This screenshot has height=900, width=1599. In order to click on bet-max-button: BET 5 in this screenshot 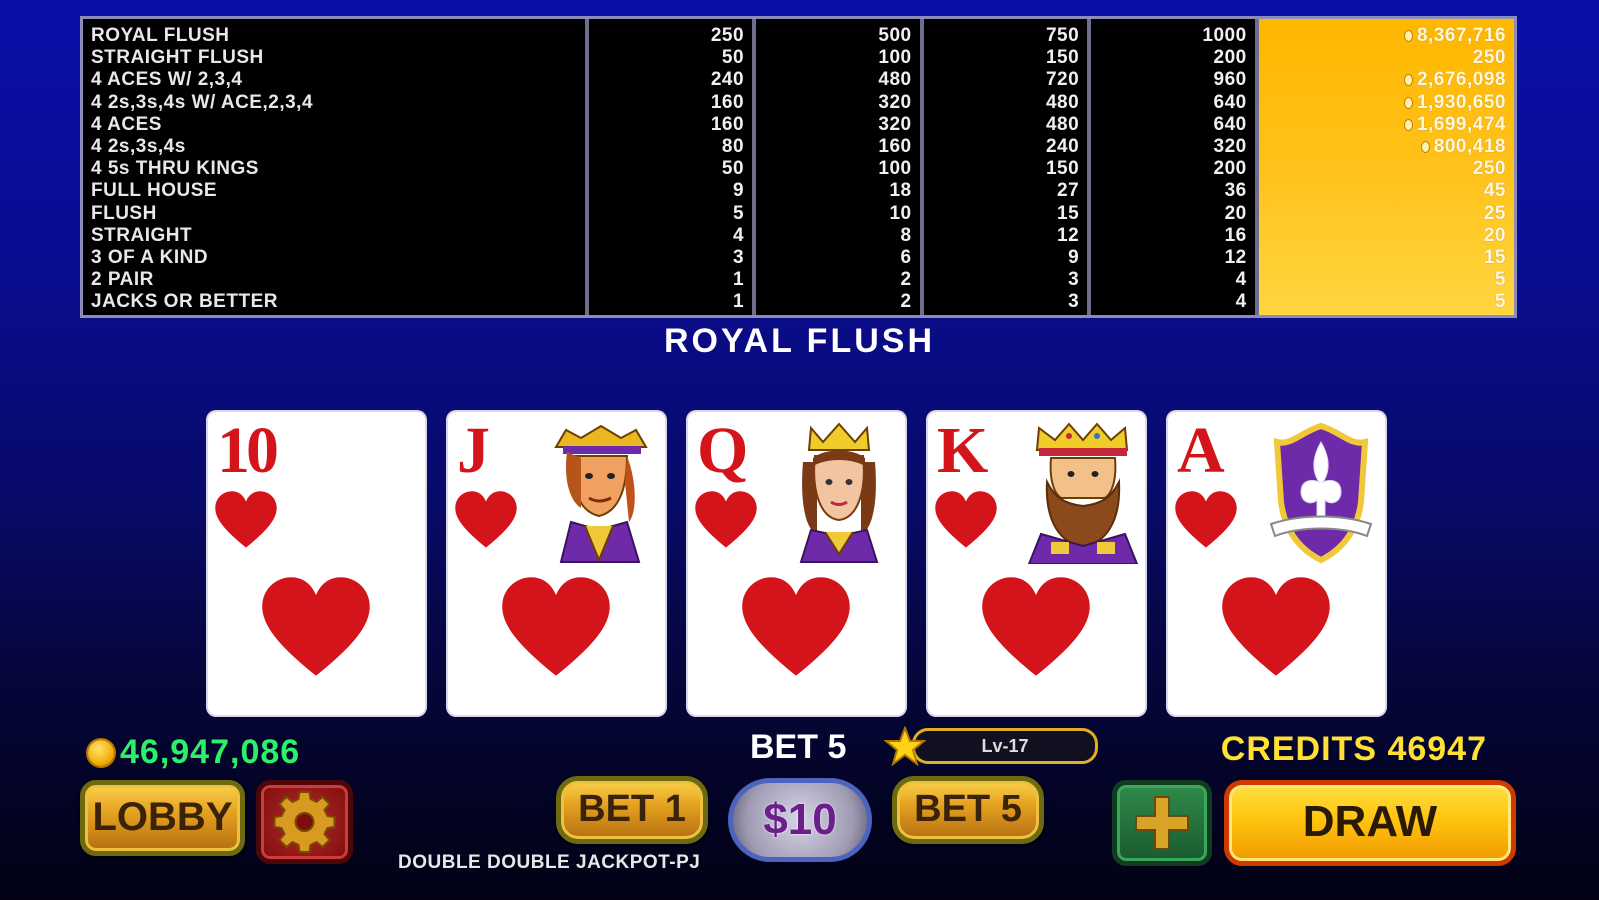, I will do `click(968, 810)`.